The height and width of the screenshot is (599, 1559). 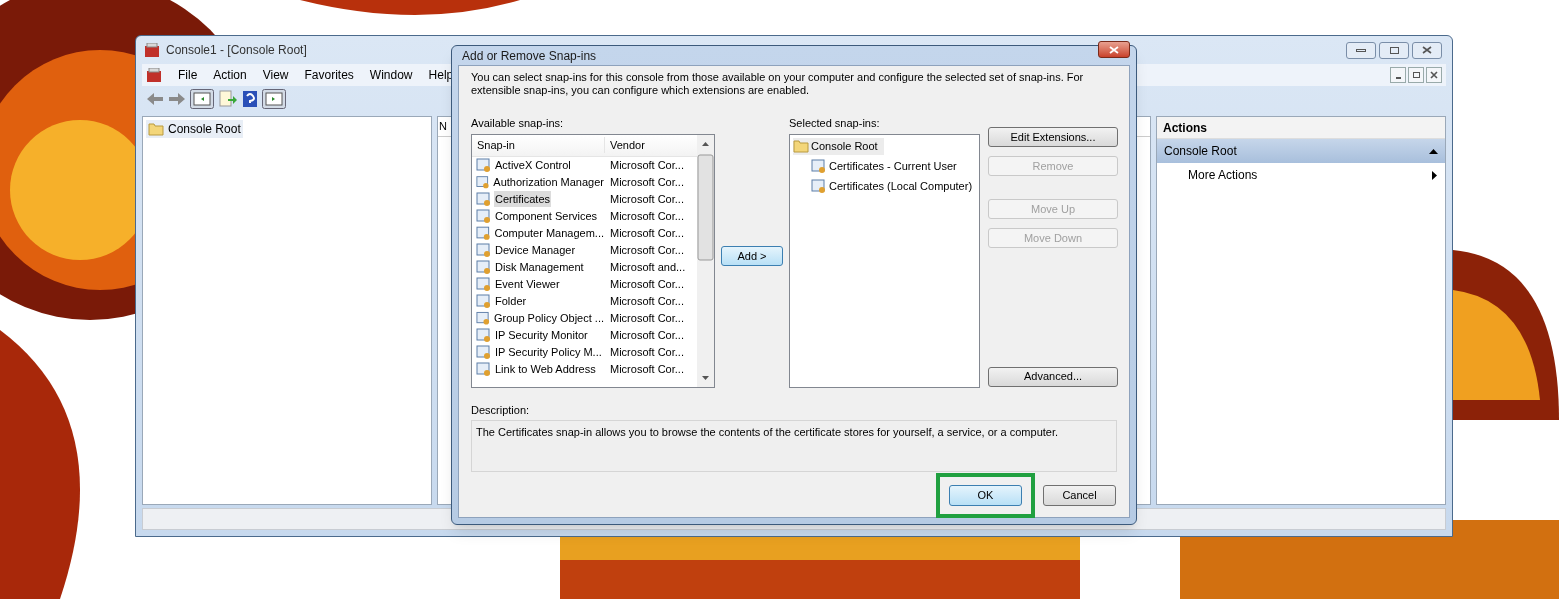 I want to click on snap-in-name: Device Manager, so click(x=535, y=250).